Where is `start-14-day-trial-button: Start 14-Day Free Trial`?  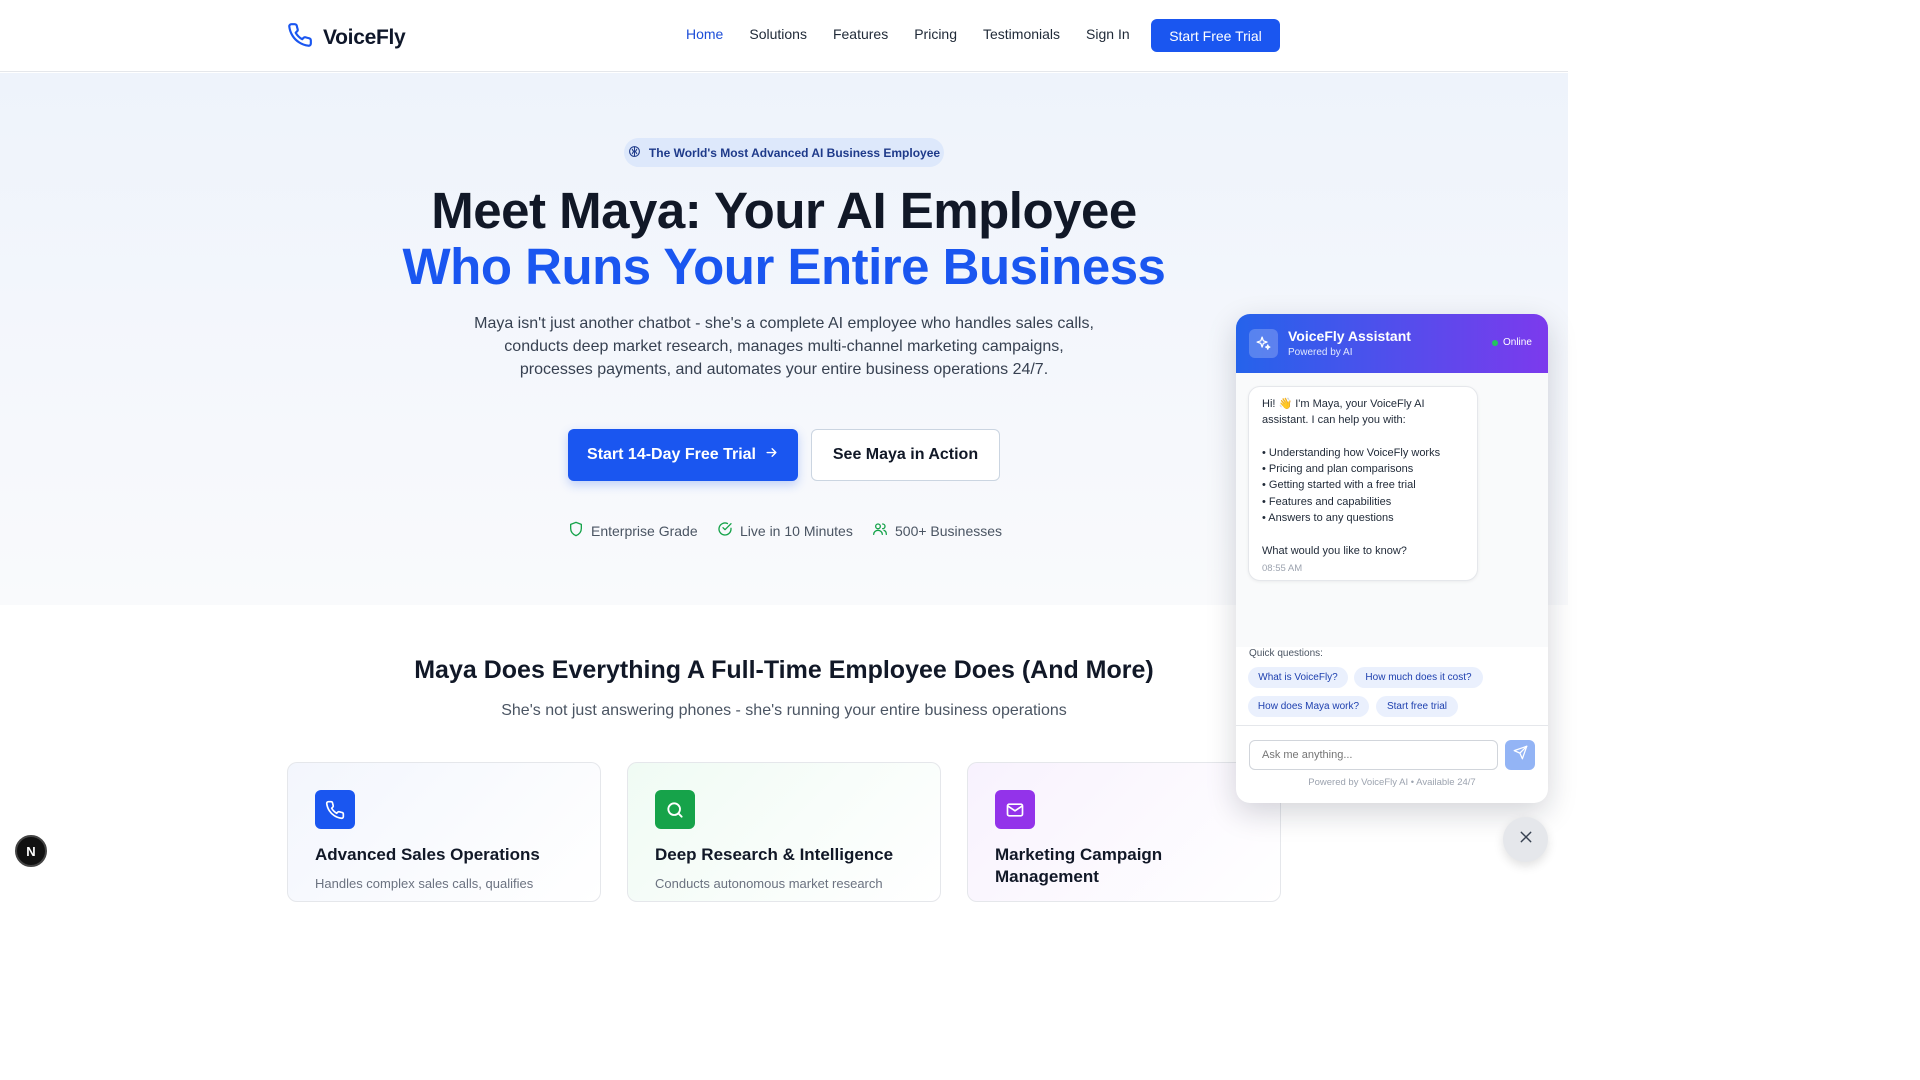 start-14-day-trial-button: Start 14-Day Free Trial is located at coordinates (683, 455).